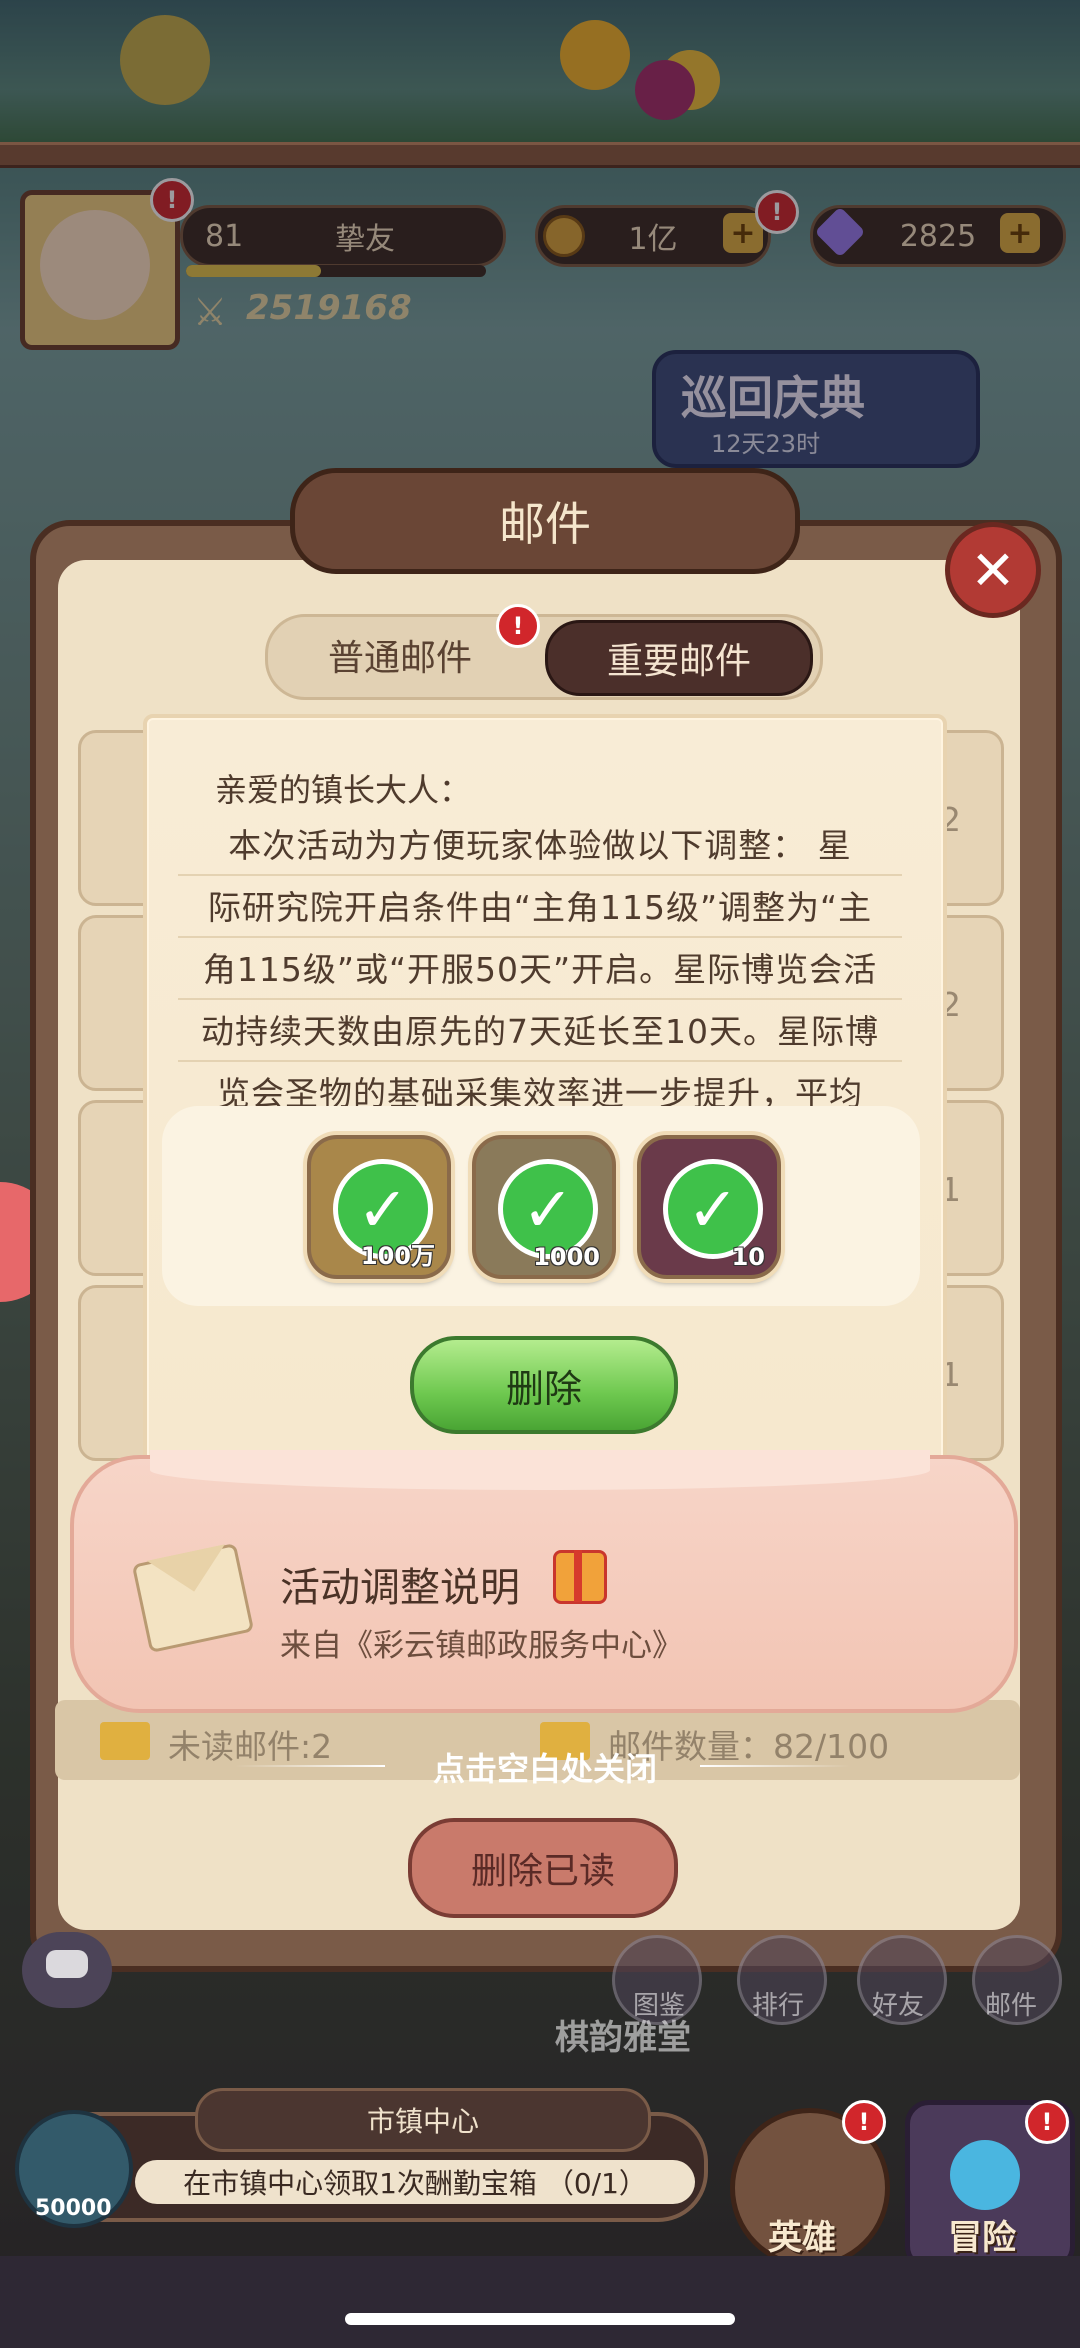  What do you see at coordinates (540, 2319) in the screenshot?
I see `home-indicator` at bounding box center [540, 2319].